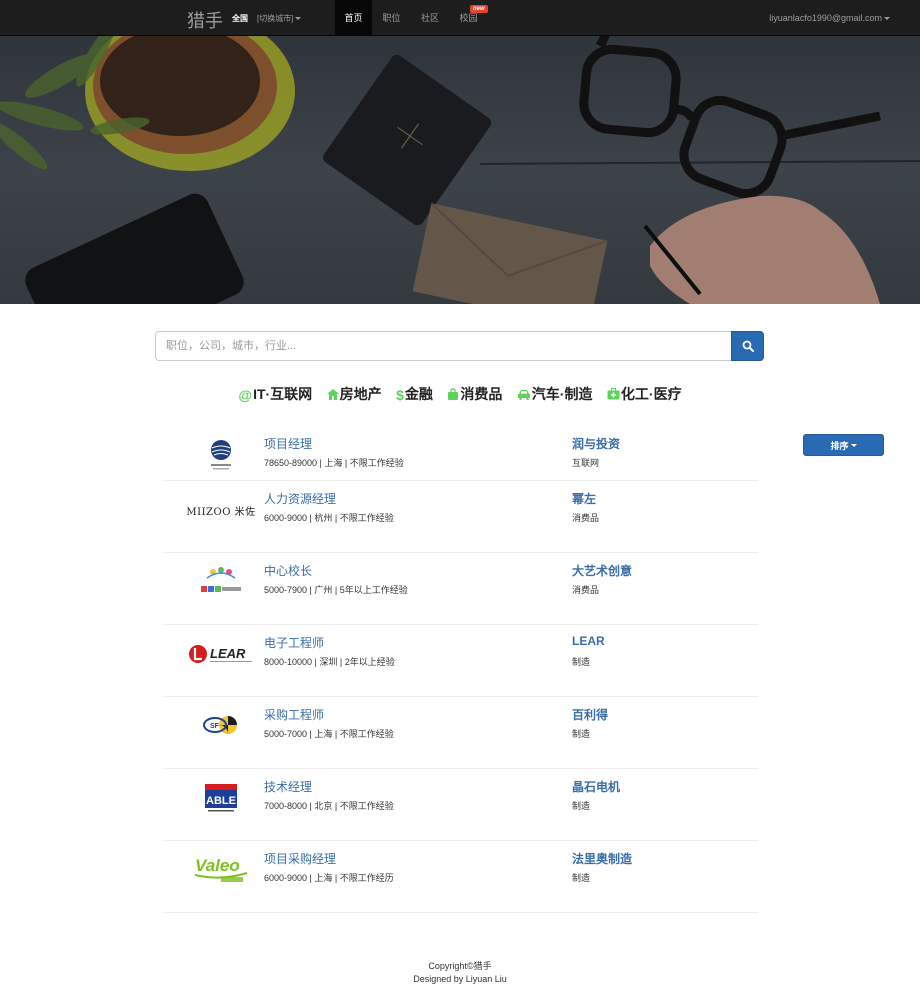 The width and height of the screenshot is (920, 994). I want to click on search-icon, so click(748, 346).